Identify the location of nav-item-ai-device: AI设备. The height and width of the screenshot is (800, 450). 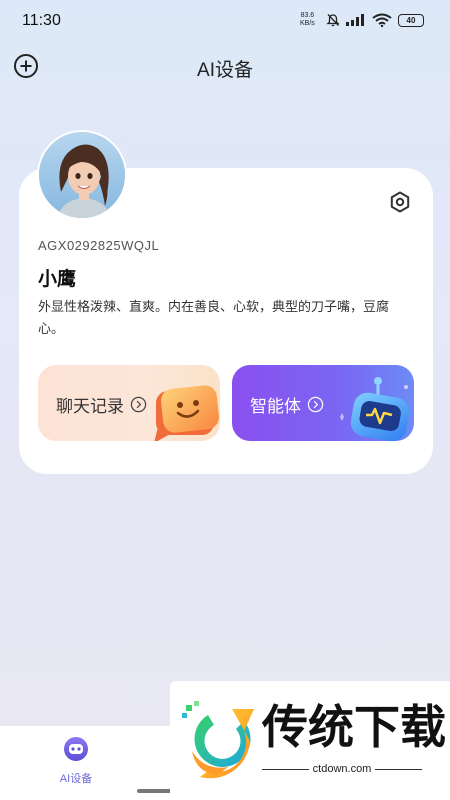
(76, 761).